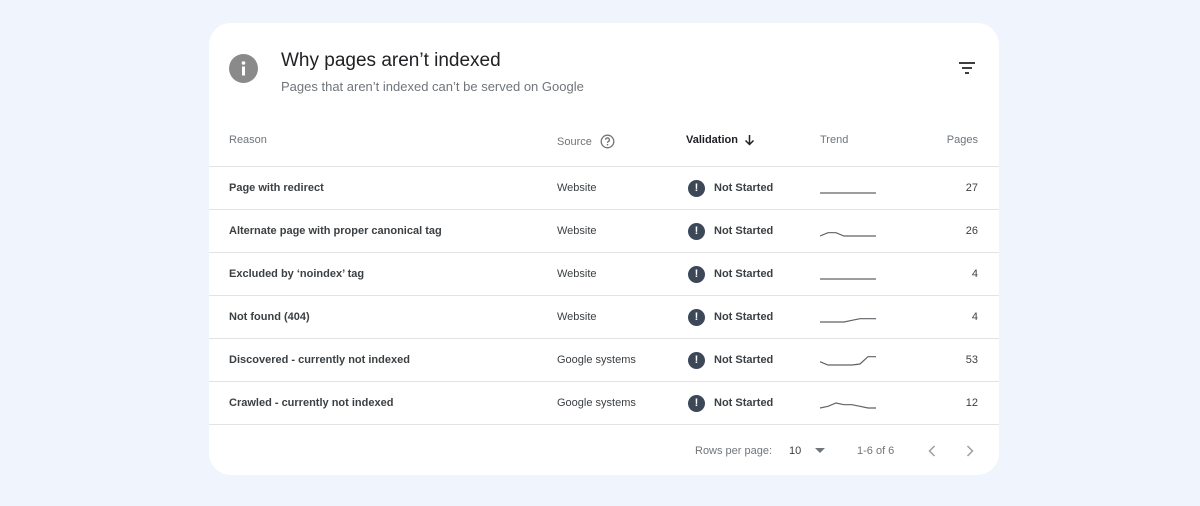 The height and width of the screenshot is (506, 1200). What do you see at coordinates (607, 141) in the screenshot?
I see `help-icon` at bounding box center [607, 141].